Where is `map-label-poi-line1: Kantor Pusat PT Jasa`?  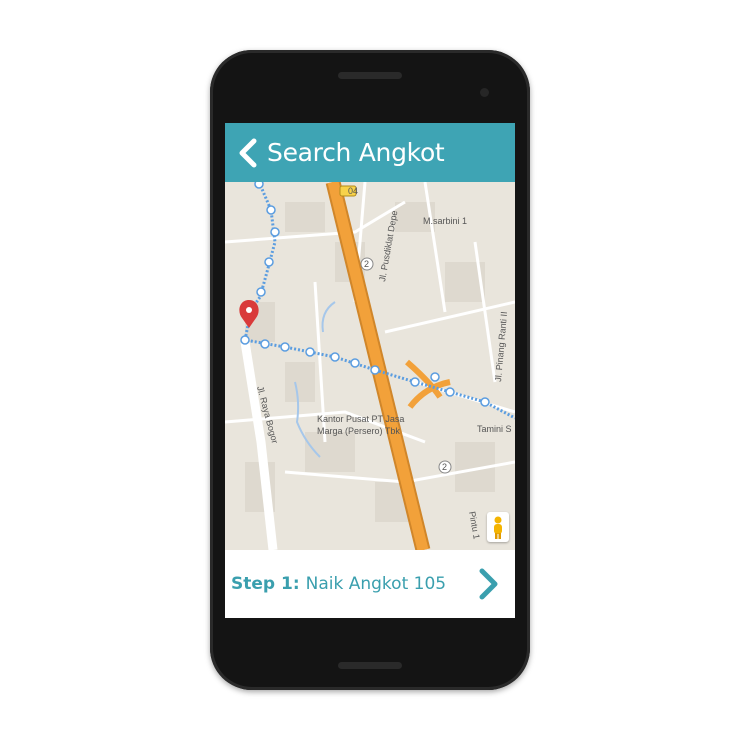
map-label-poi-line1: Kantor Pusat PT Jasa is located at coordinates (360, 419).